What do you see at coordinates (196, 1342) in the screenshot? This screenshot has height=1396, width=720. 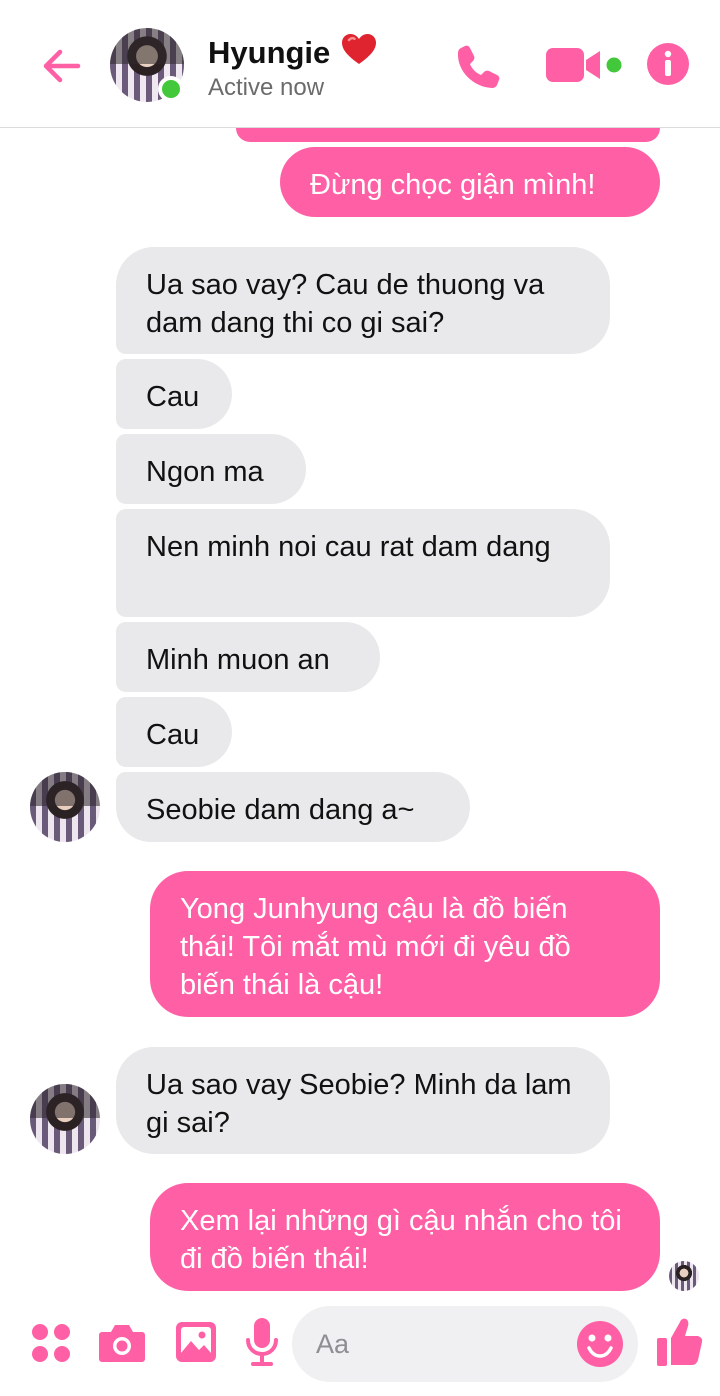 I see `gallery-icon` at bounding box center [196, 1342].